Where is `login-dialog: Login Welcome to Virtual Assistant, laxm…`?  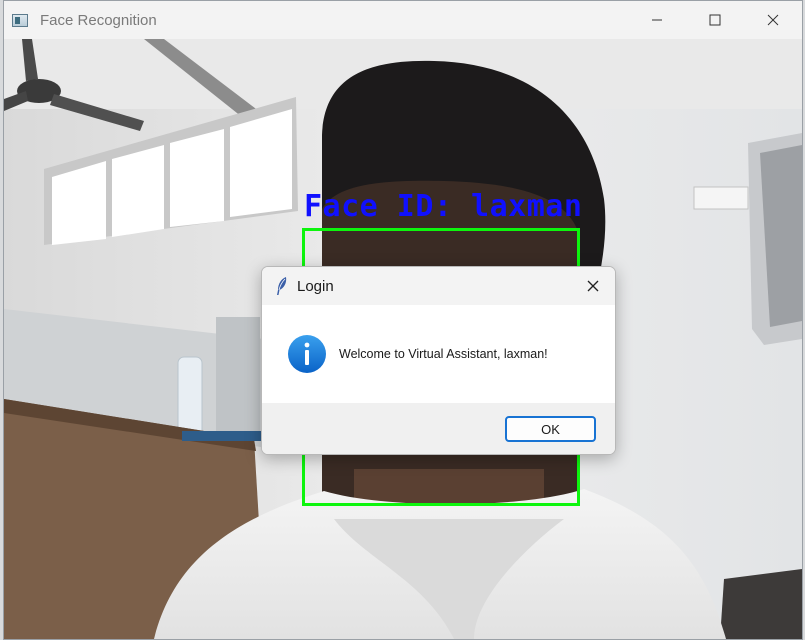 login-dialog: Login Welcome to Virtual Assistant, laxm… is located at coordinates (438, 360).